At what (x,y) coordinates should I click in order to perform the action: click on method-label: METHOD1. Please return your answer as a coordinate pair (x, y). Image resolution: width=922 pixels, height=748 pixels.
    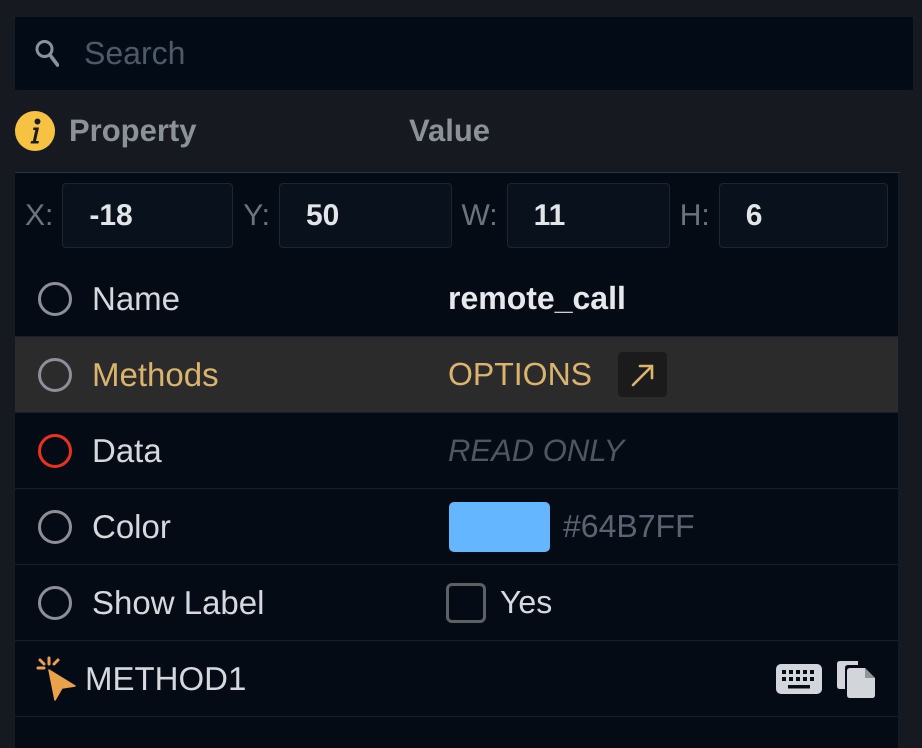
    Looking at the image, I should click on (165, 679).